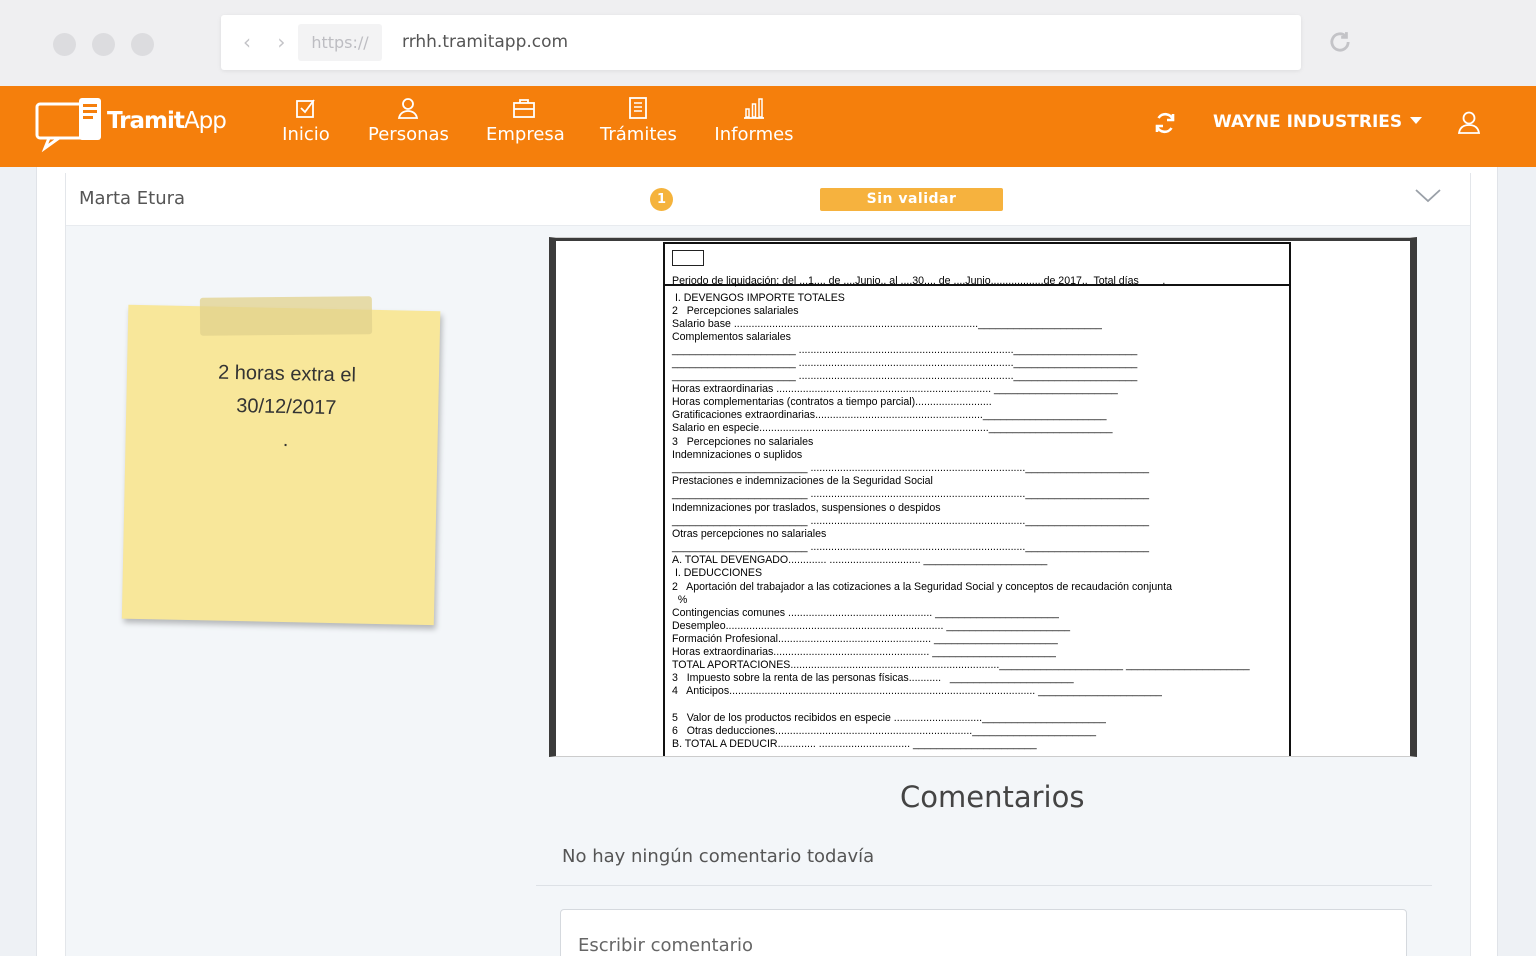 This screenshot has width=1536, height=956. Describe the element at coordinates (485, 42) in the screenshot. I see `url-text: rrhh.tramitapp.com` at that location.